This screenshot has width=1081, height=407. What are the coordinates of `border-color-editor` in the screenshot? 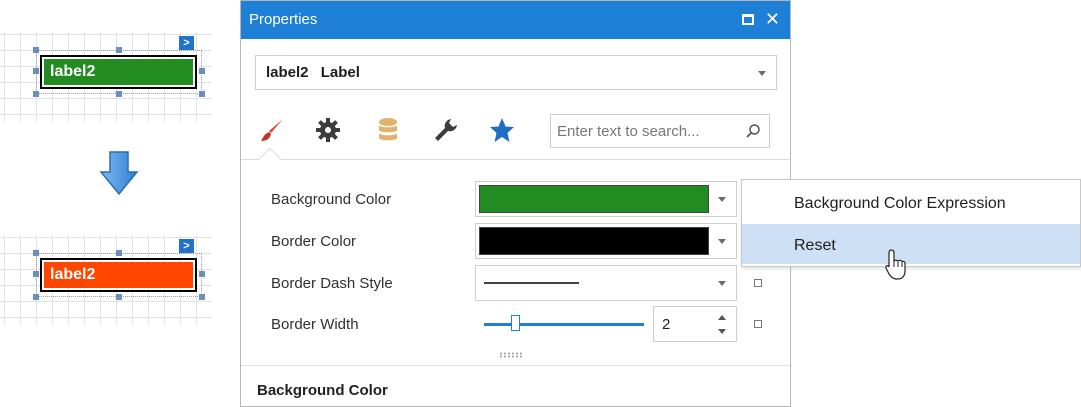 It's located at (606, 241).